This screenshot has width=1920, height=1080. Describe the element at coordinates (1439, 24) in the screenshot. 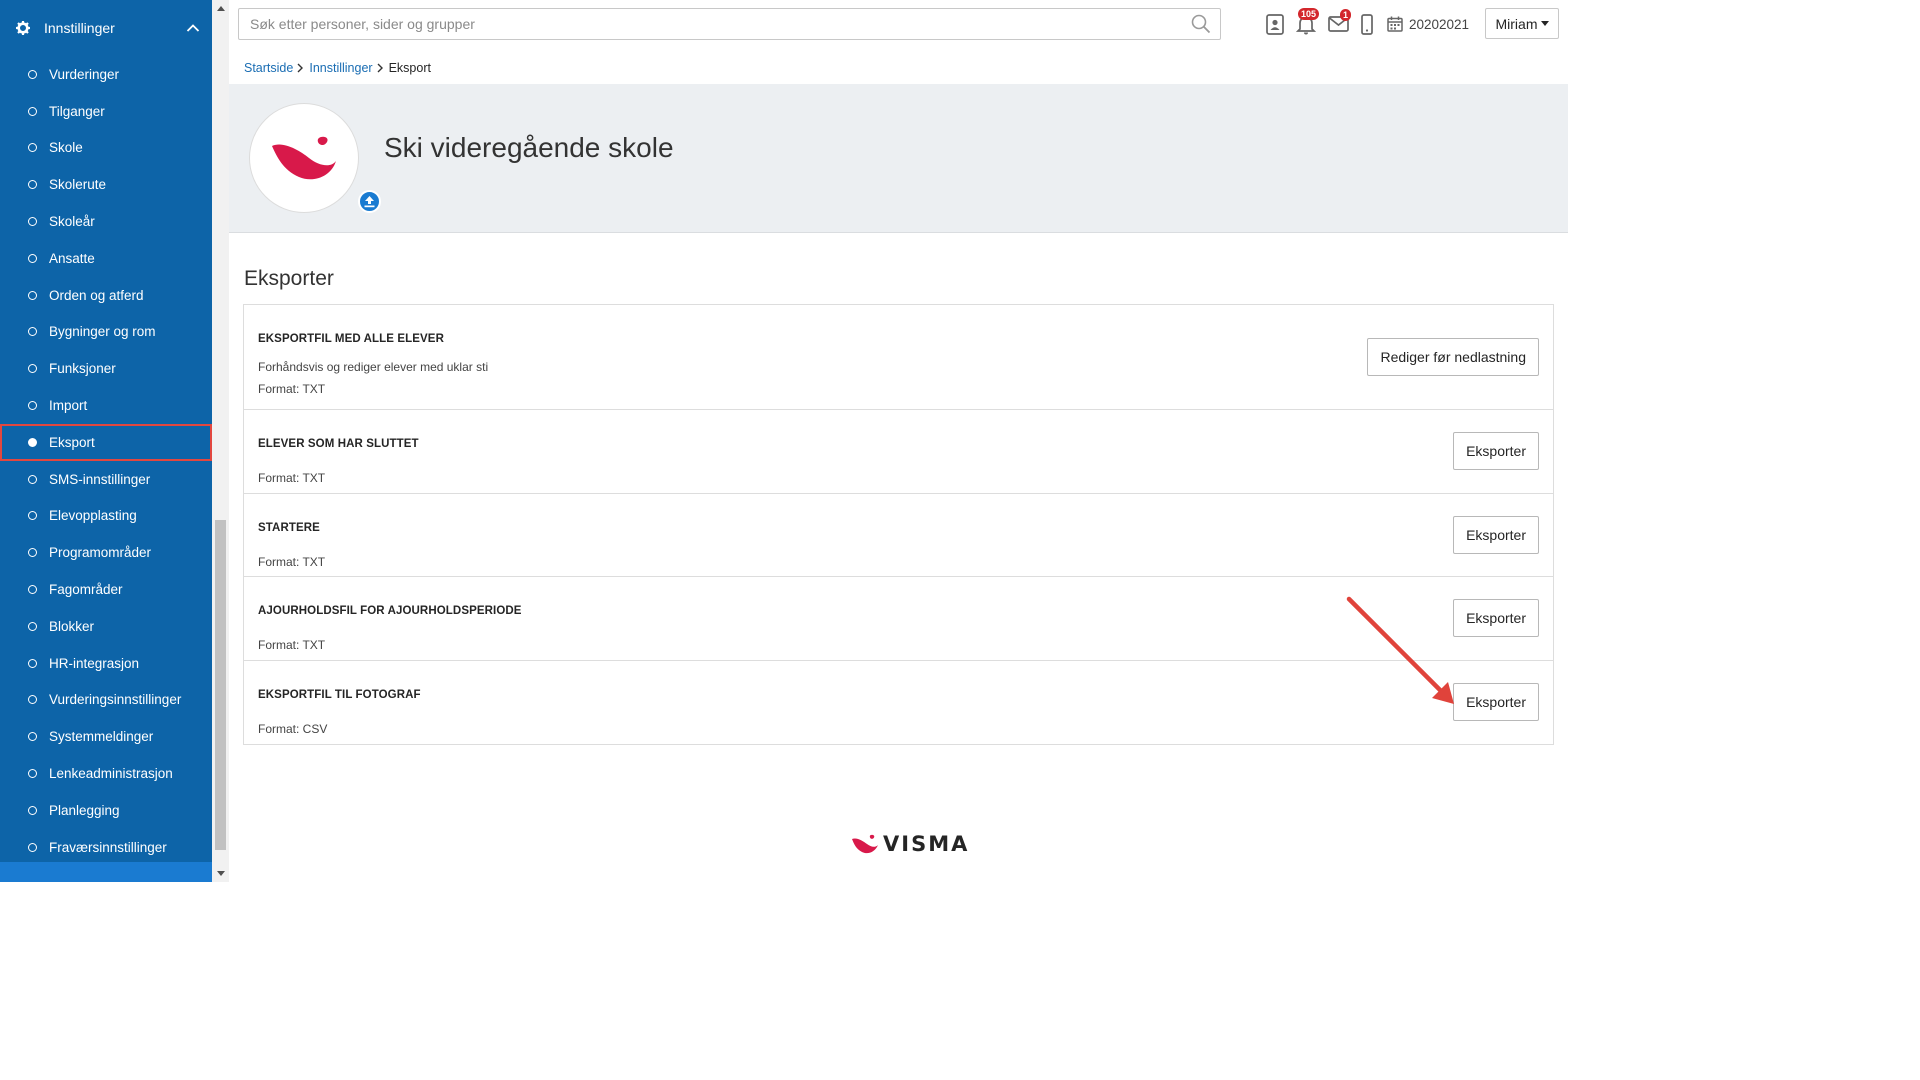

I see `school-year-label: 20202021` at that location.